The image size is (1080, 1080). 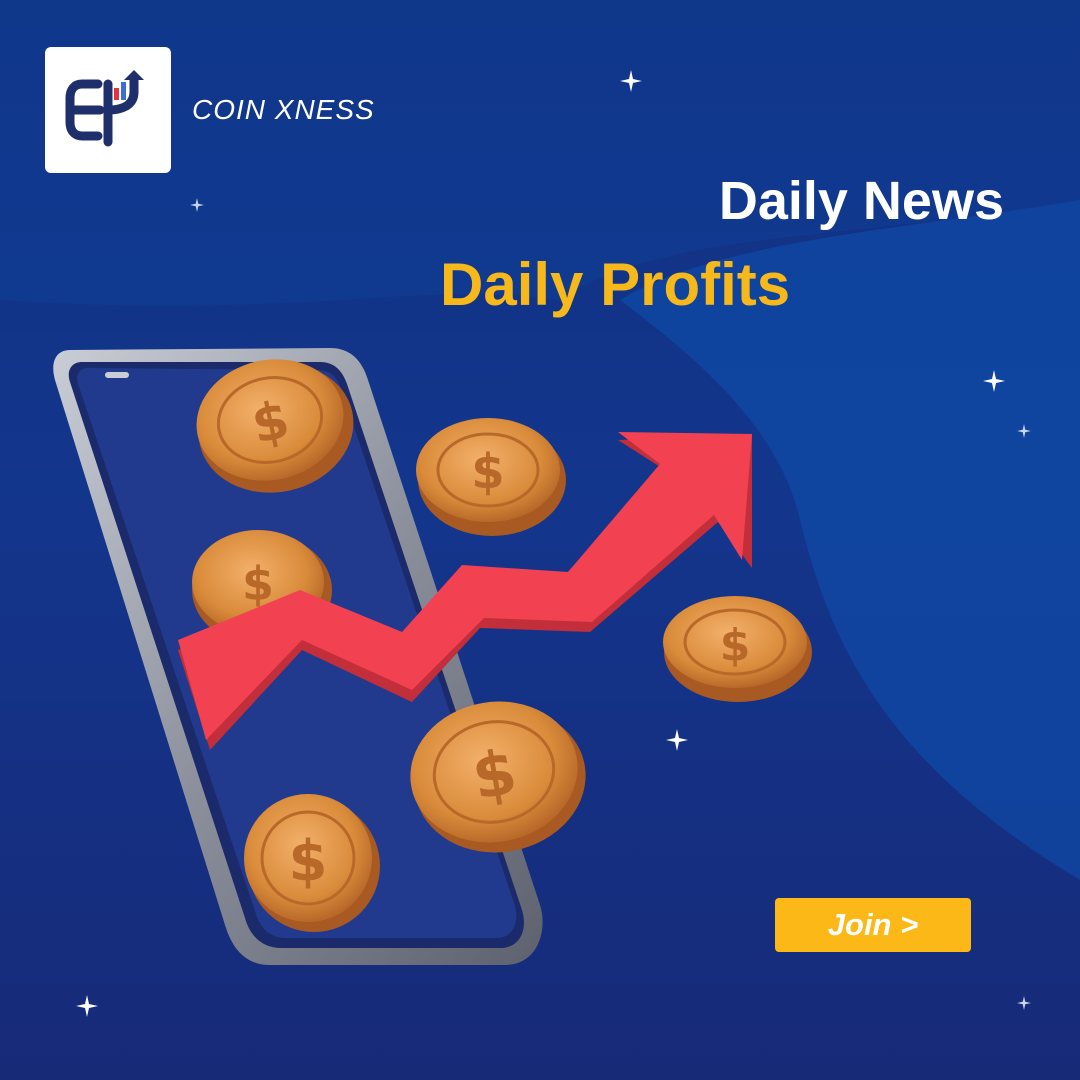 I want to click on join-button: Join >, so click(x=873, y=925).